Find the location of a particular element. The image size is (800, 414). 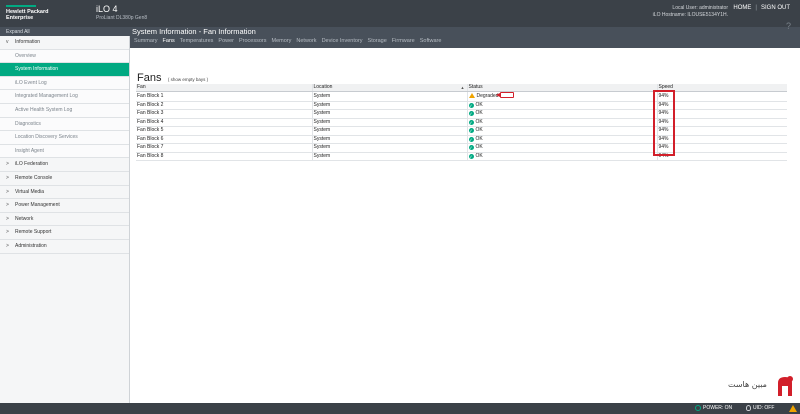

show-empty-bays-link: ( show empty bays ) is located at coordinates (188, 79).